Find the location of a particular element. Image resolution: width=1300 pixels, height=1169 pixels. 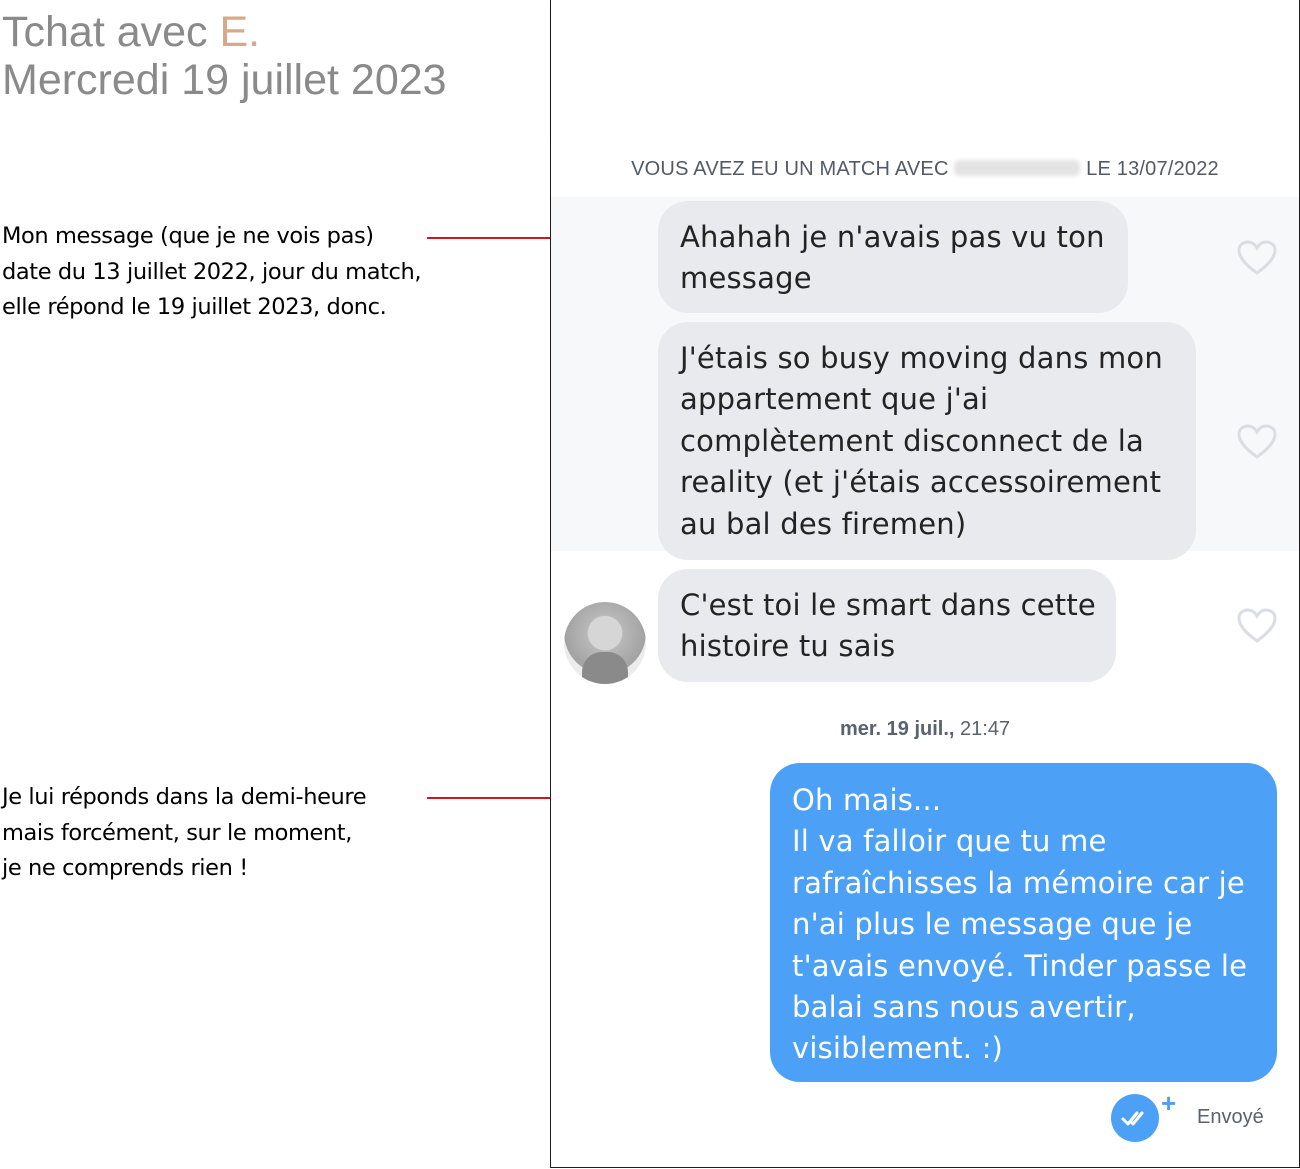

message-line: balai sans nous avertir, is located at coordinates (964, 1007).